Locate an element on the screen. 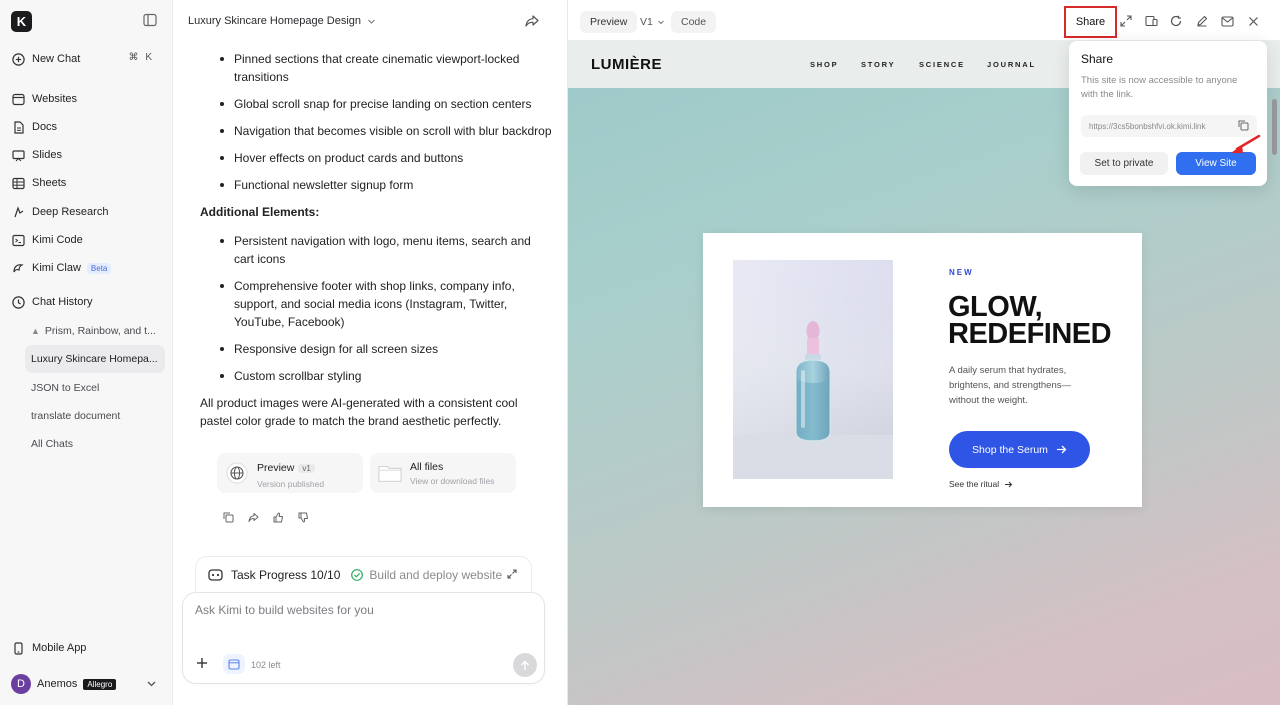 This screenshot has width=1280, height=705. site-nav-shop: SHOP is located at coordinates (824, 64).